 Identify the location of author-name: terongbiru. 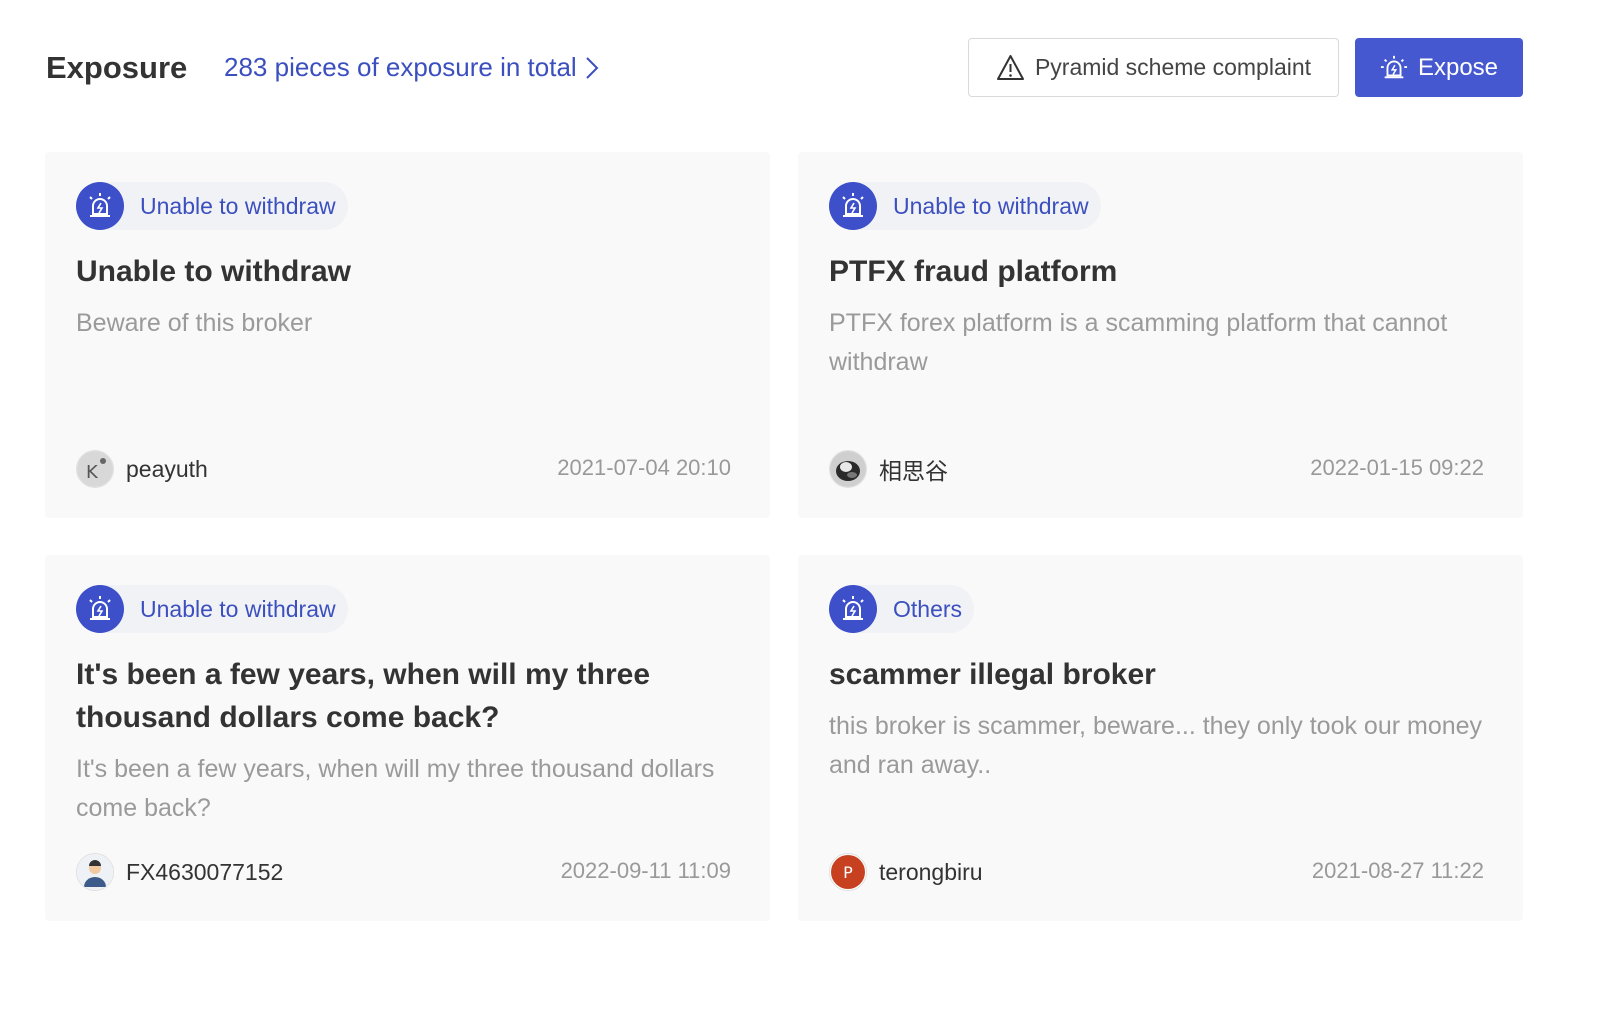
(931, 871).